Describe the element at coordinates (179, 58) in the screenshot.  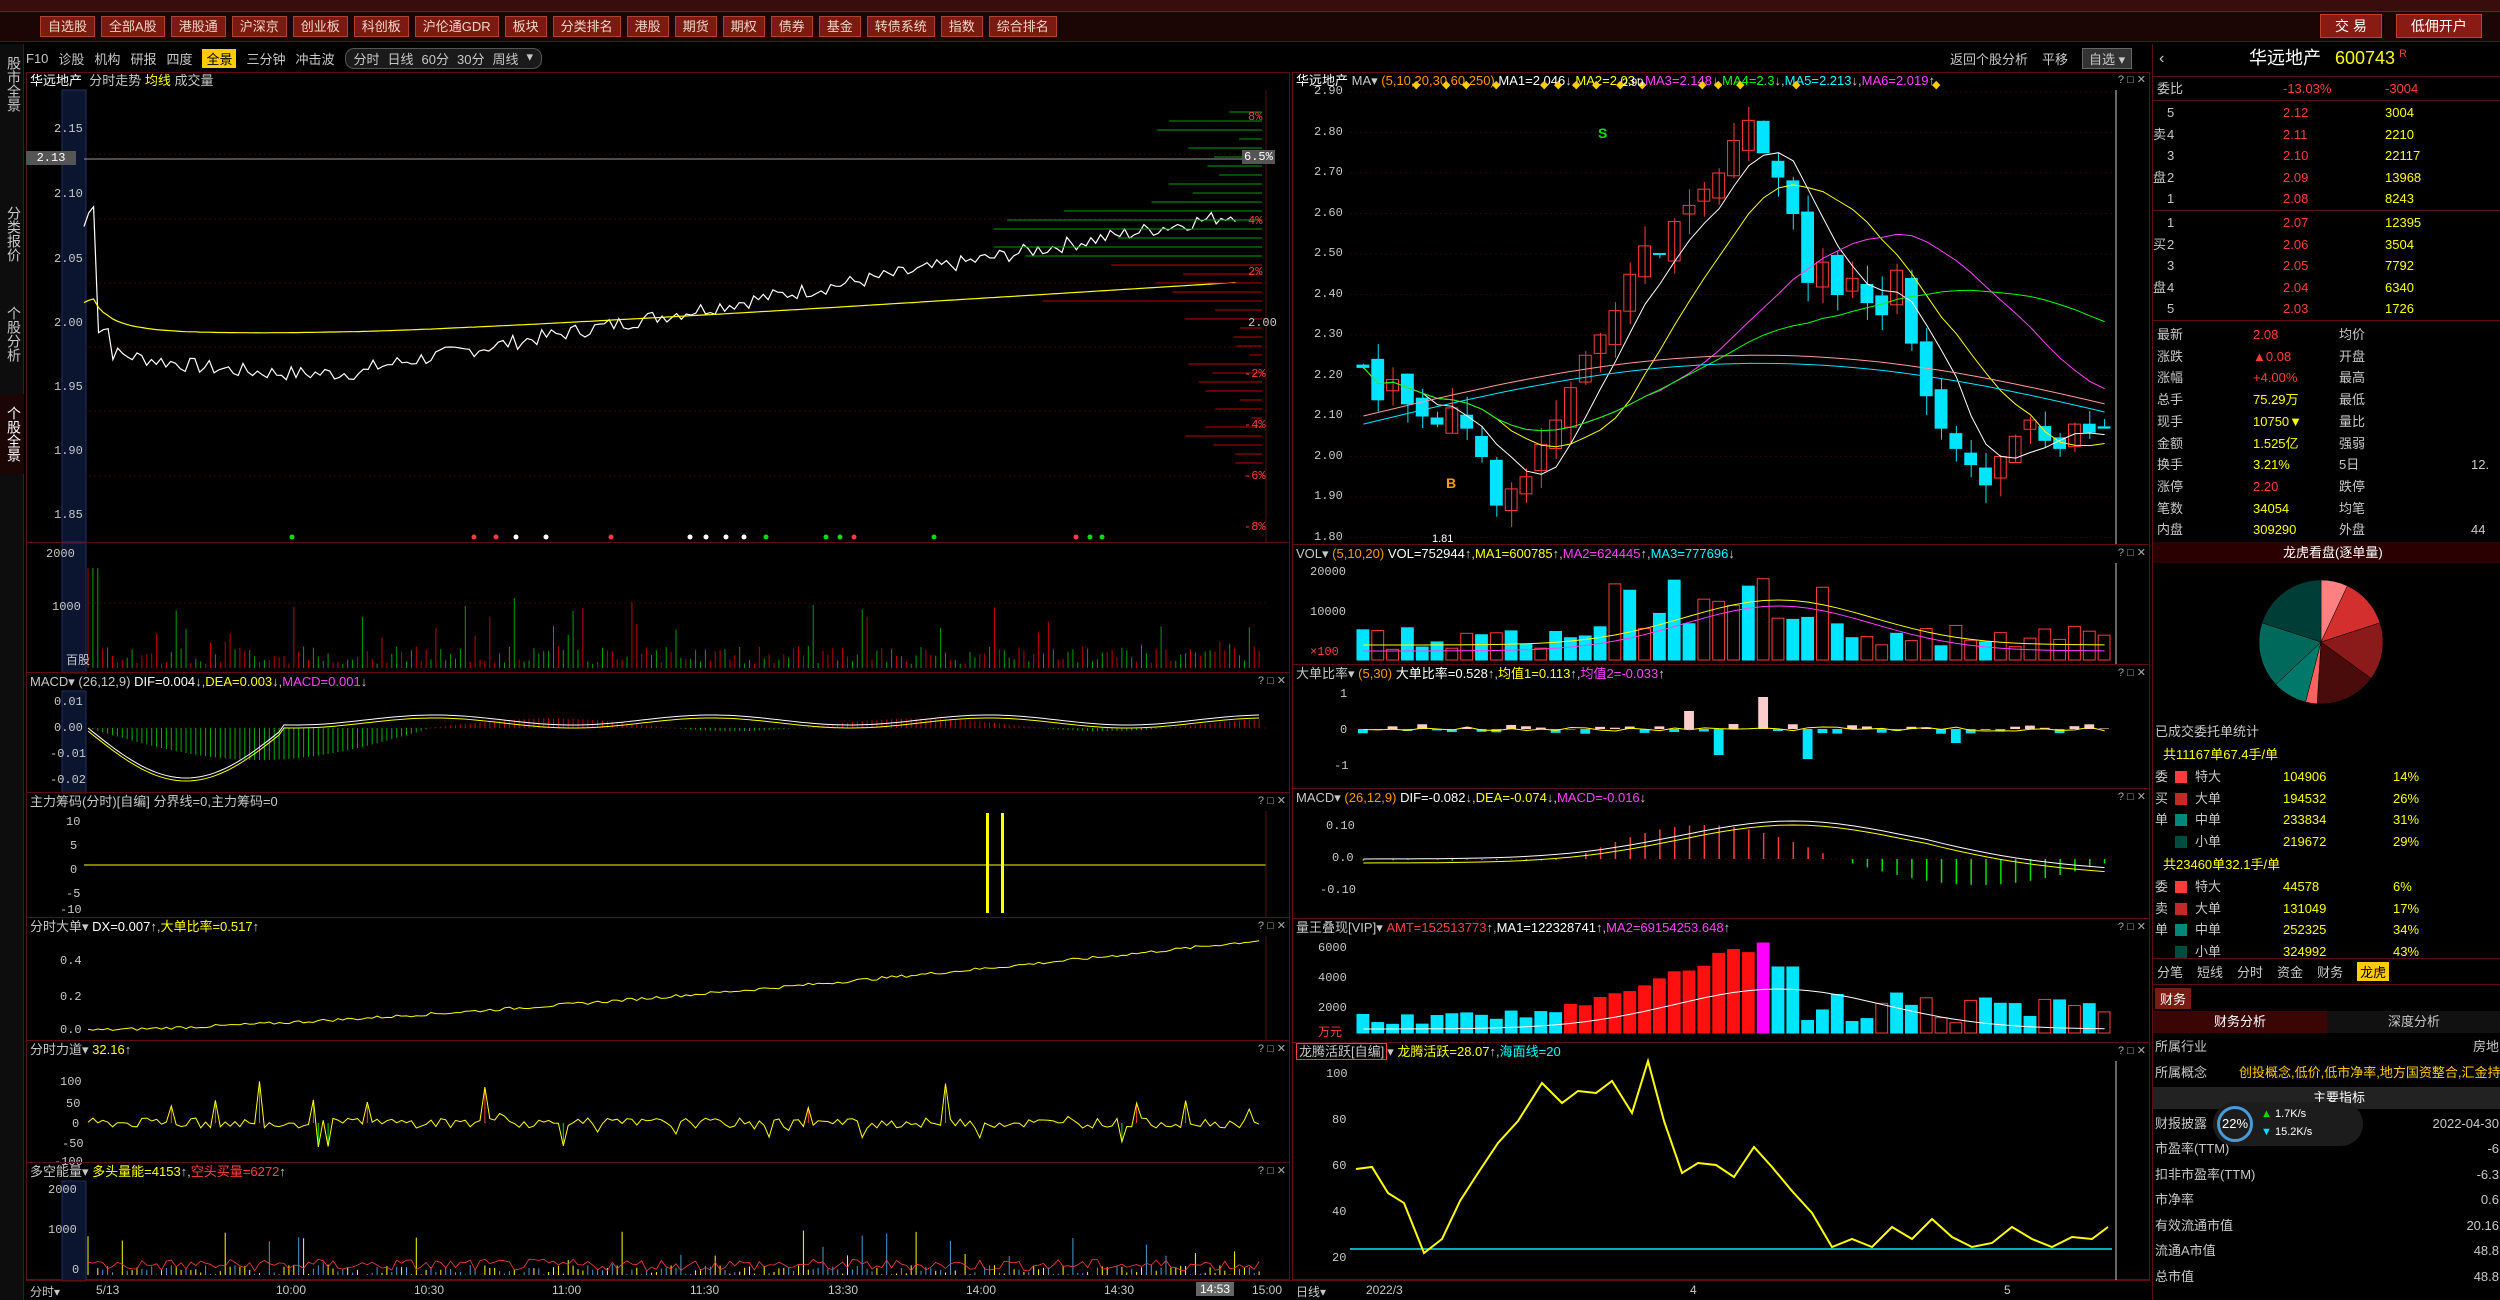
I see `fourdegree-button: 四度` at that location.